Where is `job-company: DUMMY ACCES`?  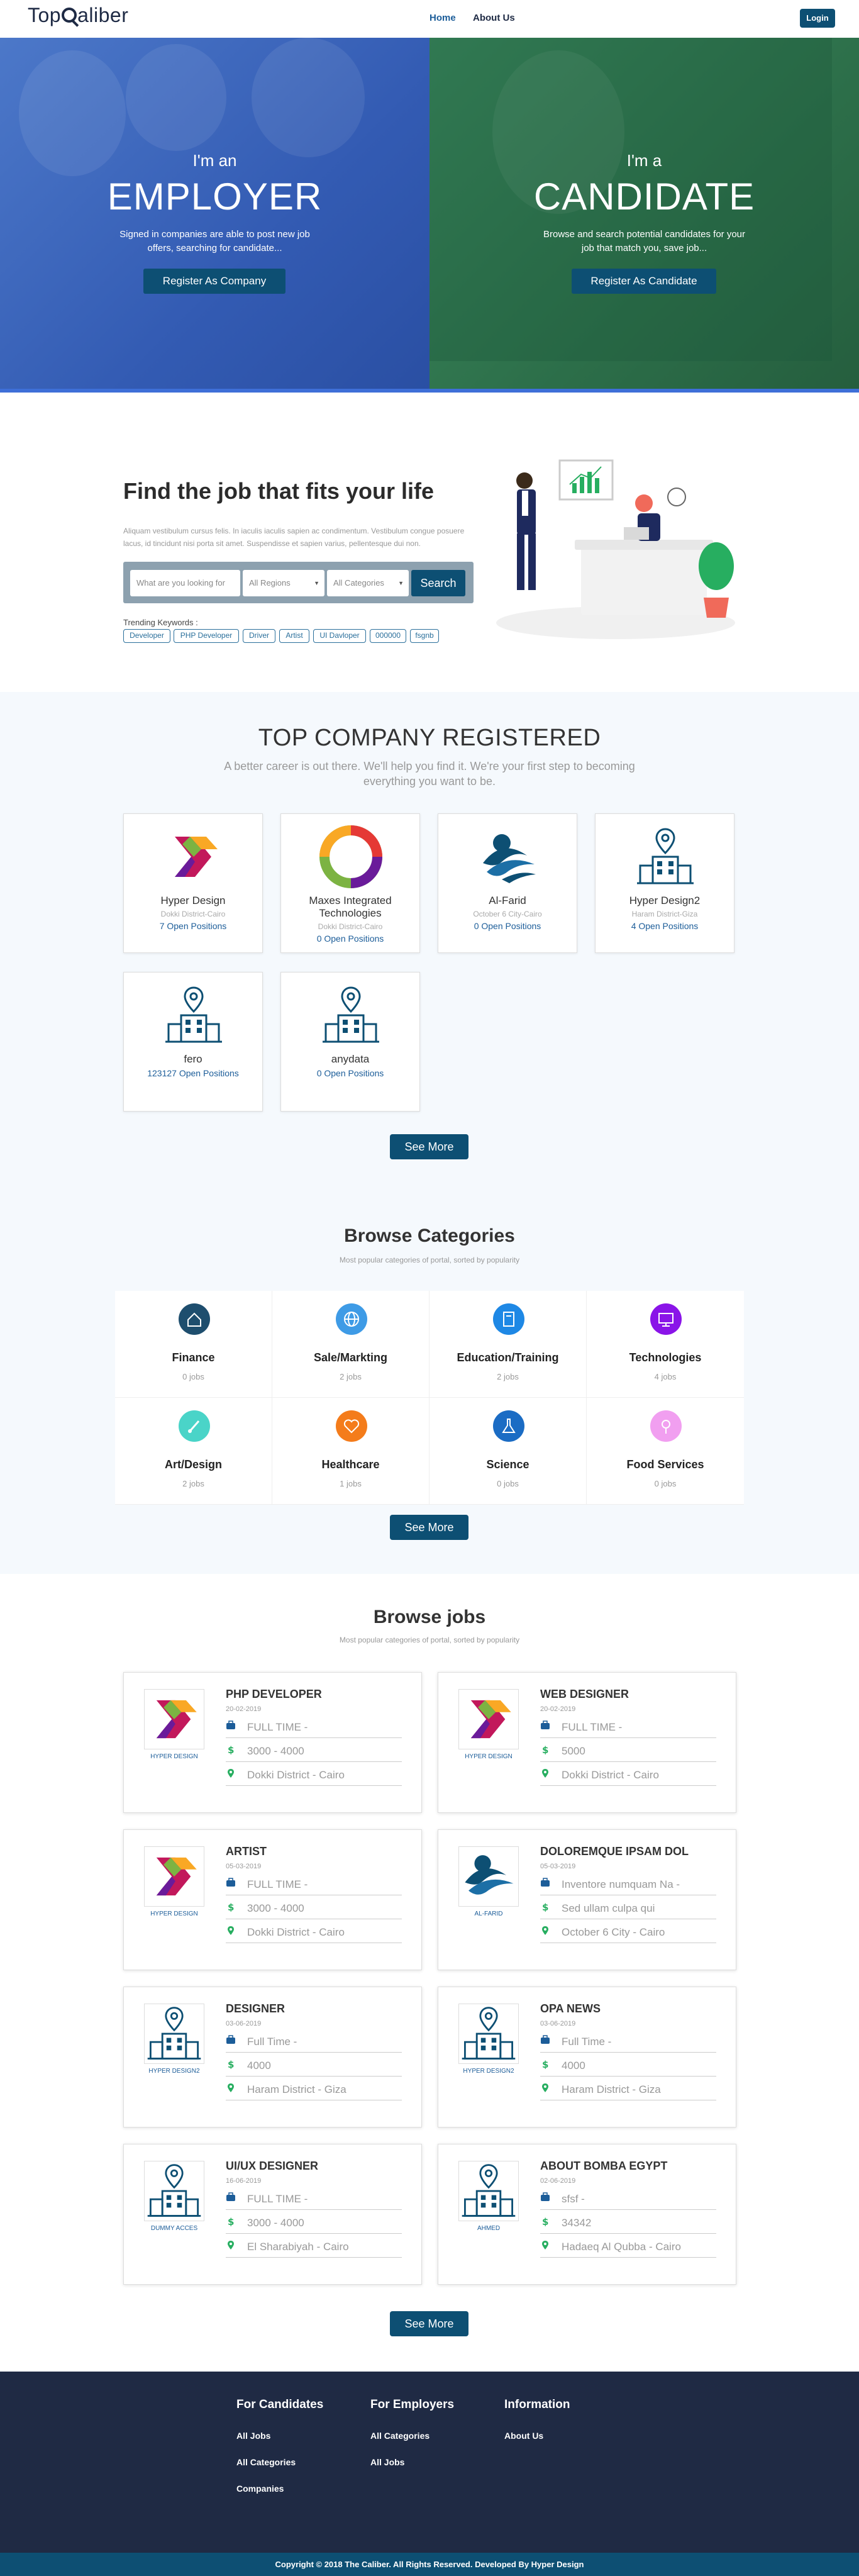
job-company: DUMMY ACCES is located at coordinates (174, 2228).